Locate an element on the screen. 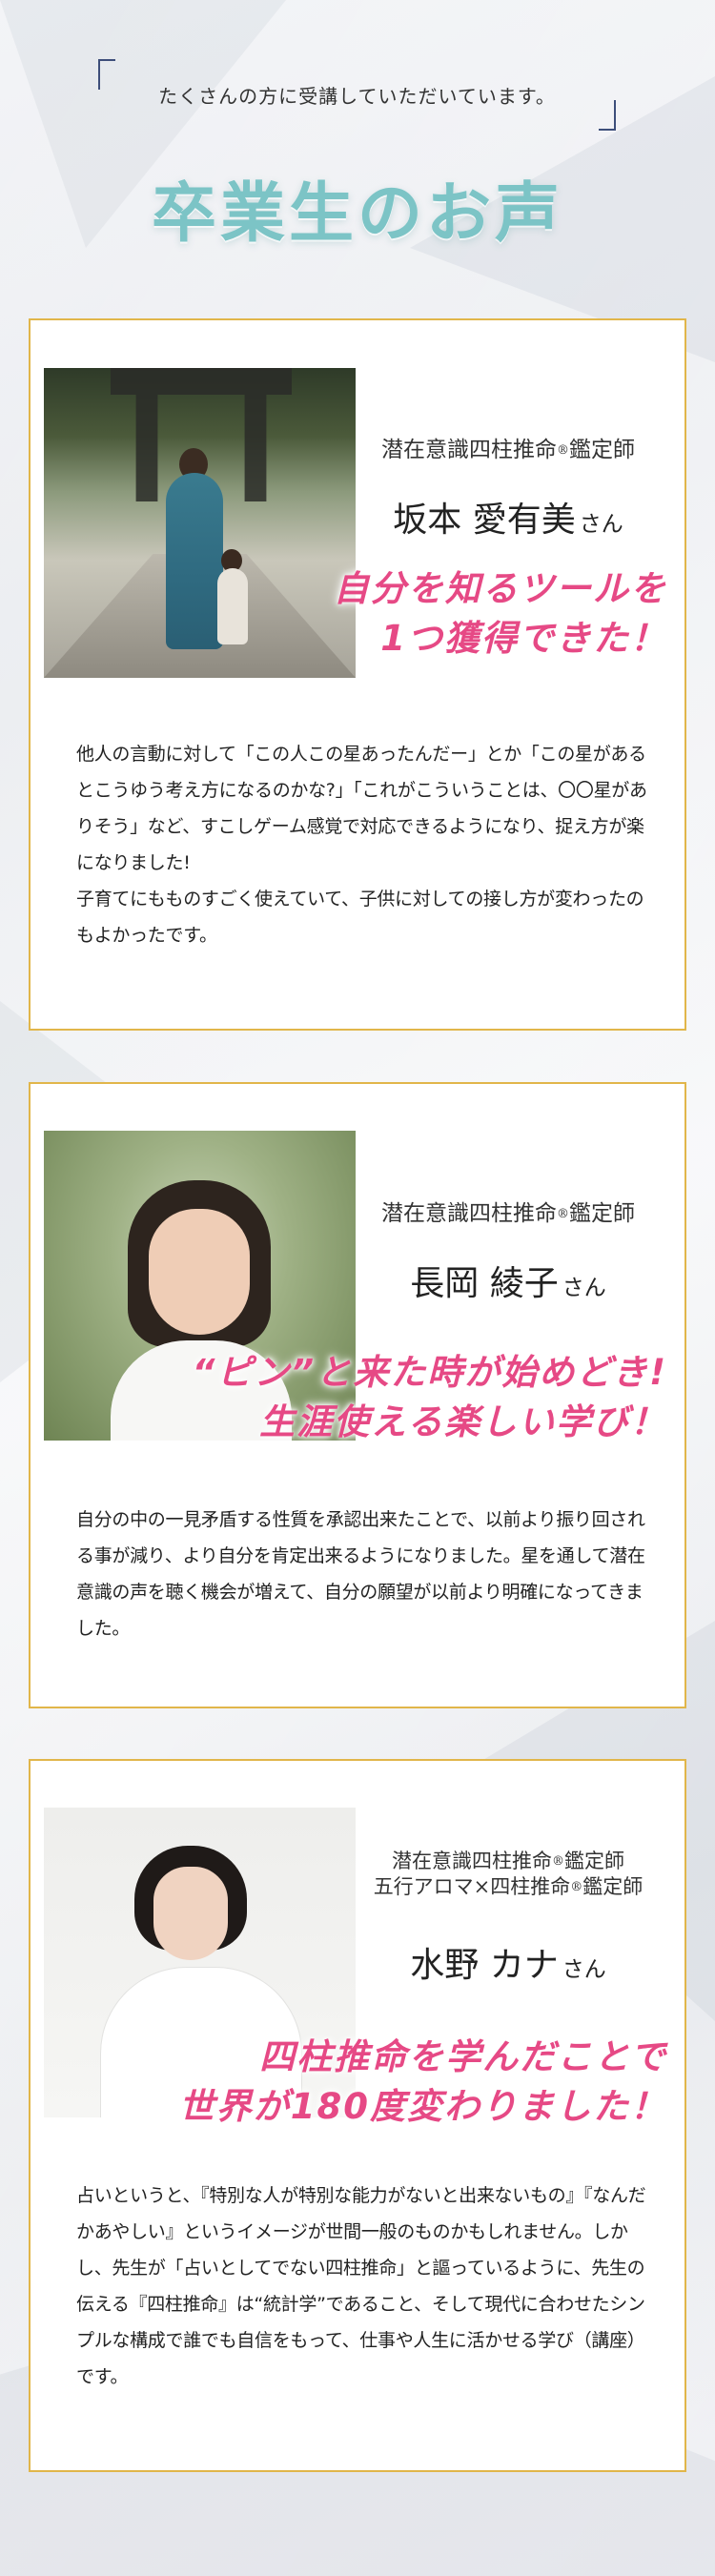 This screenshot has width=715, height=2576. intro-text: たくさんの方に受講していただいています。 is located at coordinates (357, 96).